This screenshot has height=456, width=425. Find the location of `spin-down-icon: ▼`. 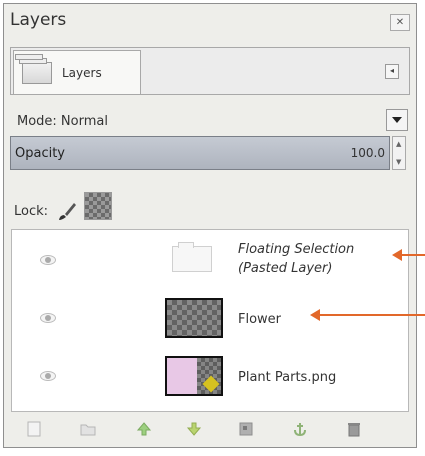

spin-down-icon: ▼ is located at coordinates (398, 162).